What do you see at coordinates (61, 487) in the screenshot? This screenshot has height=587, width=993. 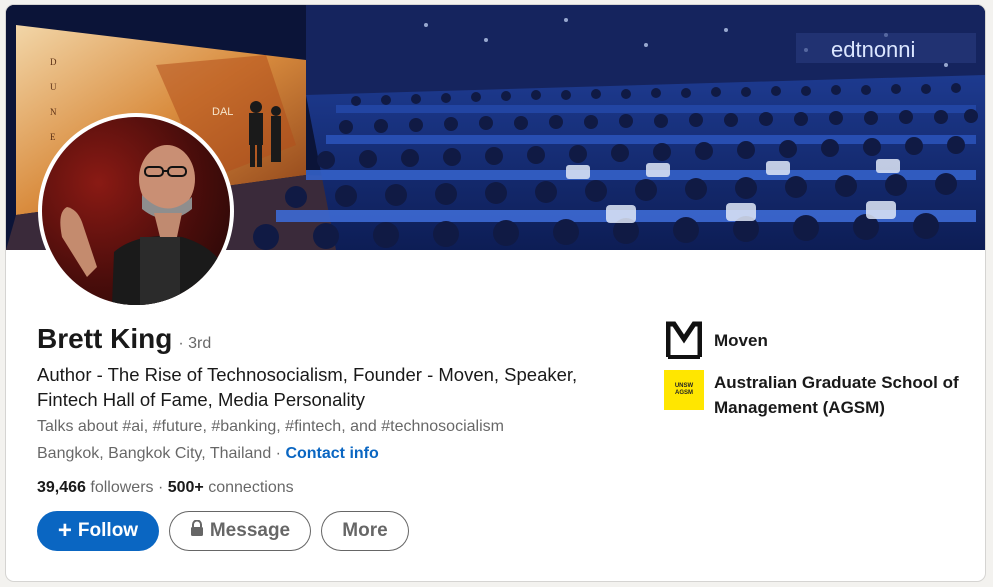 I see `followers-count: 39,466` at bounding box center [61, 487].